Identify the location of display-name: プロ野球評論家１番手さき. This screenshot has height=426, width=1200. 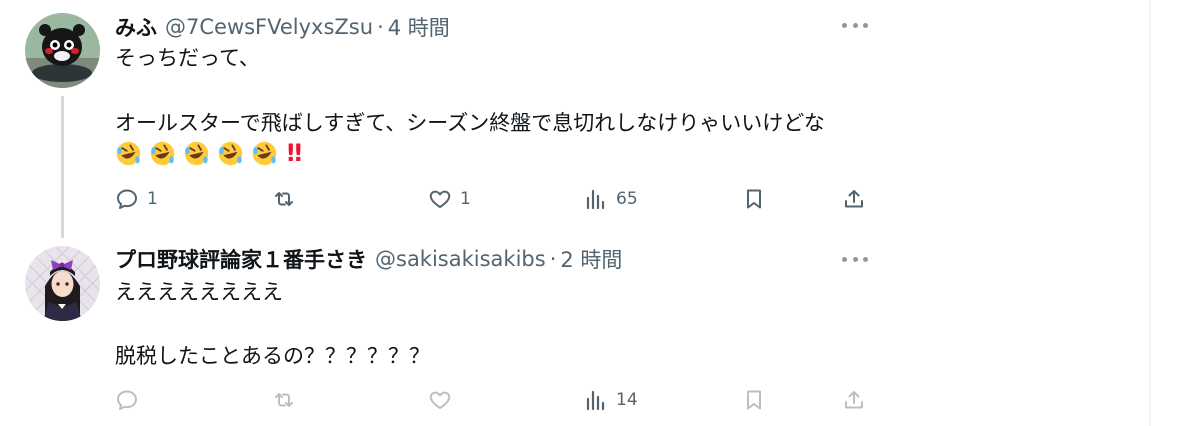
(241, 259).